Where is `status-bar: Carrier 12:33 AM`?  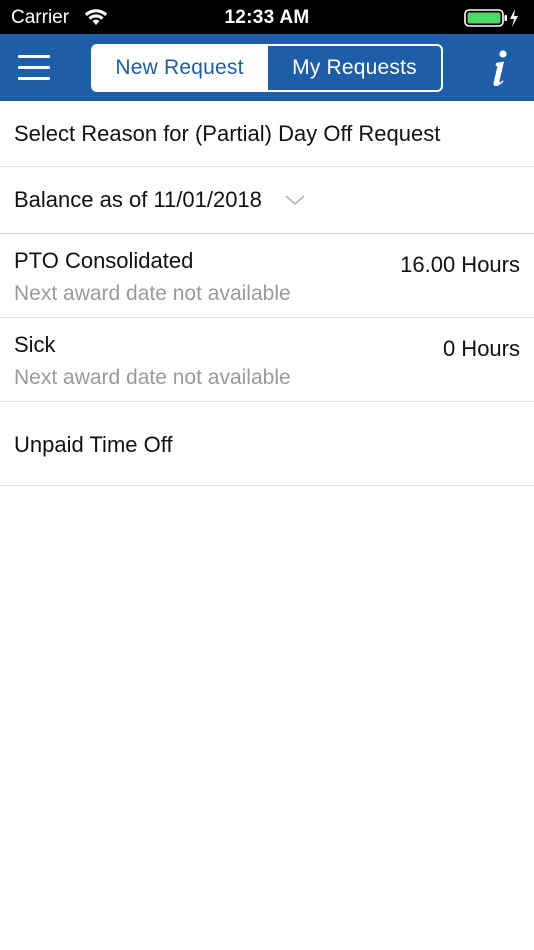 status-bar: Carrier 12:33 AM is located at coordinates (267, 17).